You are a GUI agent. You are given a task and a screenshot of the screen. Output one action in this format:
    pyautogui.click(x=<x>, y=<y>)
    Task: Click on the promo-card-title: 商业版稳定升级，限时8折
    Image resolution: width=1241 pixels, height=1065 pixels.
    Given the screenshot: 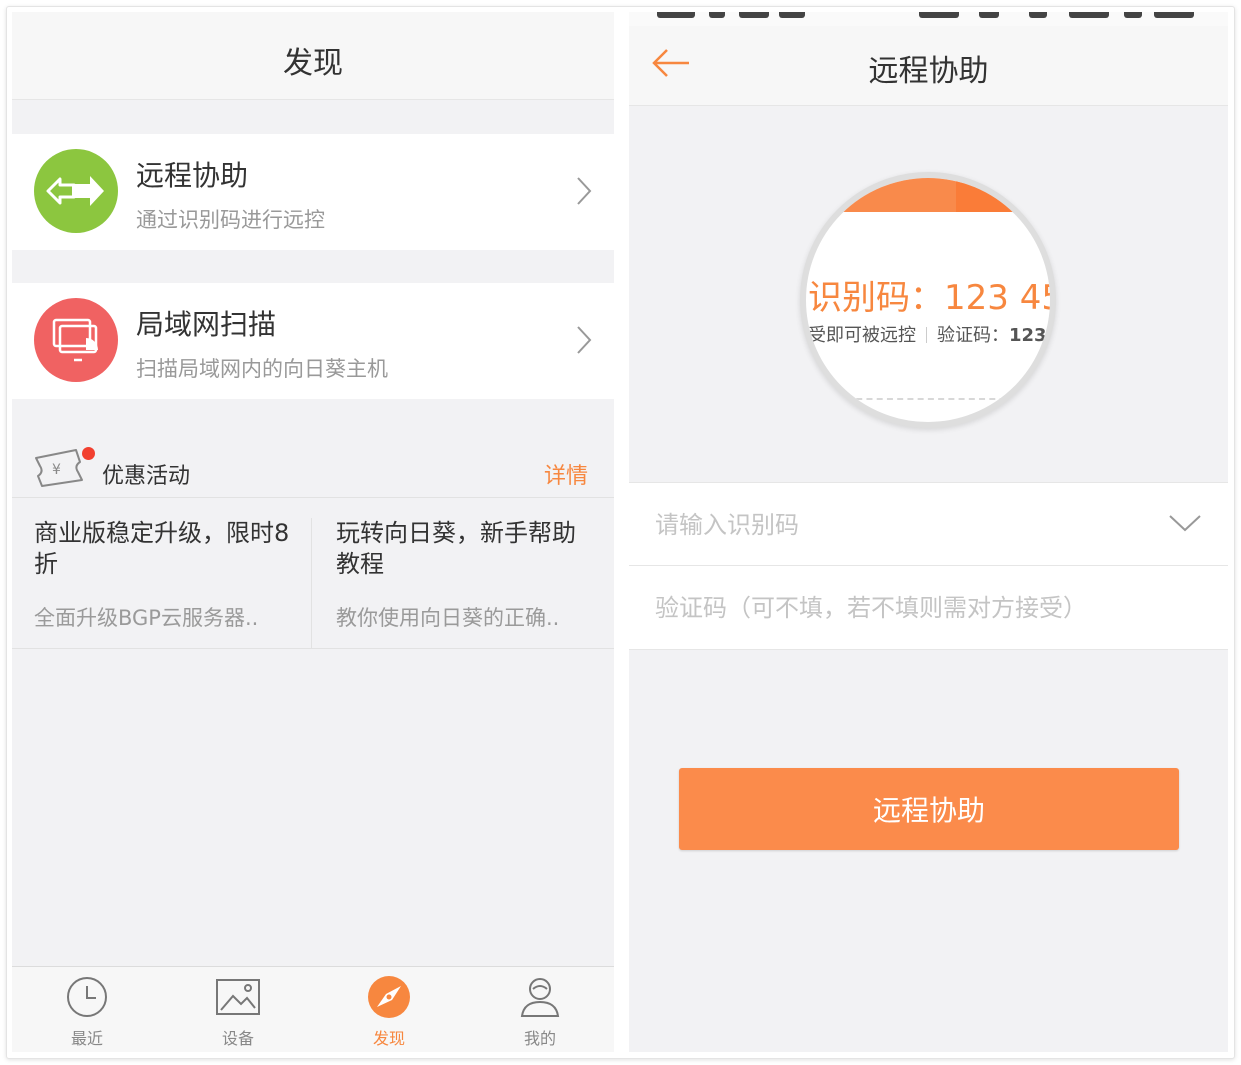 What is the action you would take?
    pyautogui.click(x=162, y=548)
    